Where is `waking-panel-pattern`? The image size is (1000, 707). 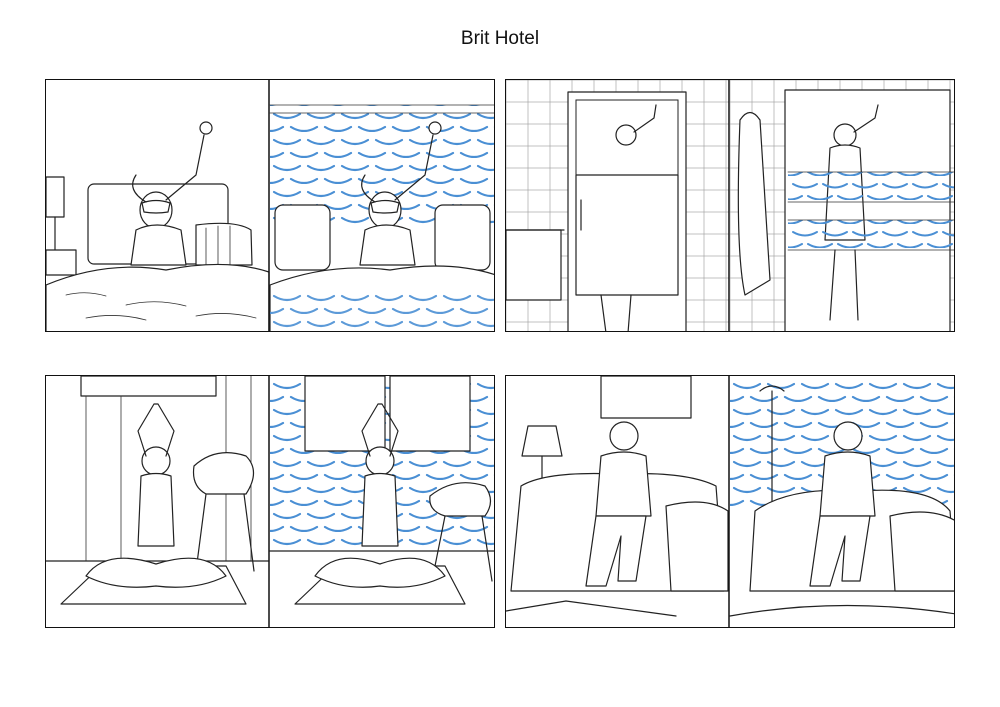 waking-panel-pattern is located at coordinates (381, 217).